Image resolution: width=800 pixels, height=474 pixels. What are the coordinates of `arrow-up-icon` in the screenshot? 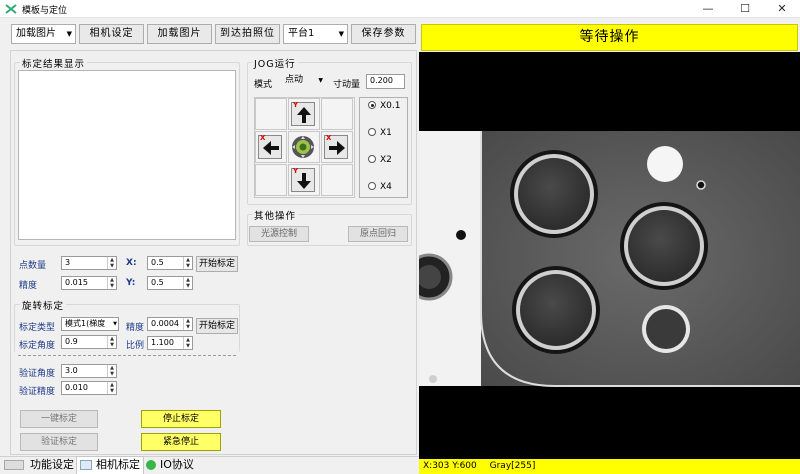 It's located at (304, 115).